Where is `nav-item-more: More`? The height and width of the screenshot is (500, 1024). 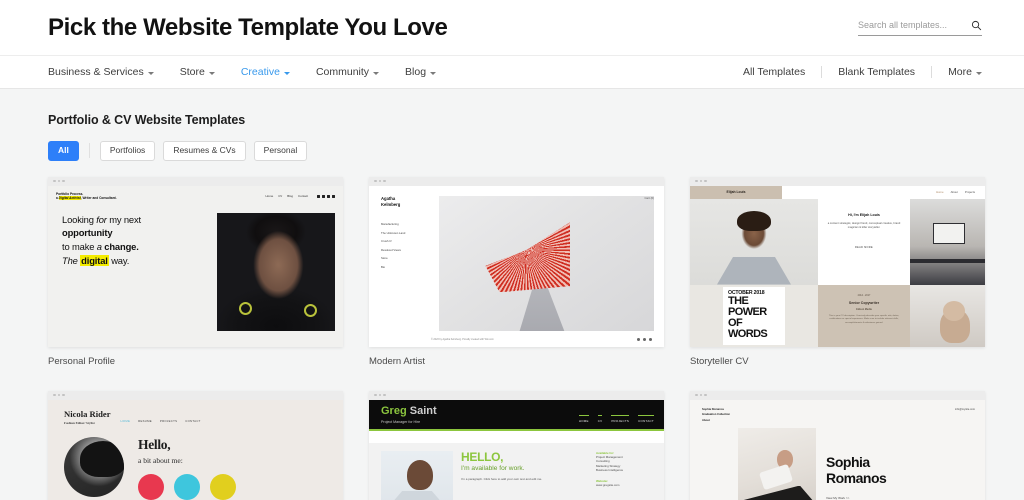
nav-item-more: More is located at coordinates (965, 72).